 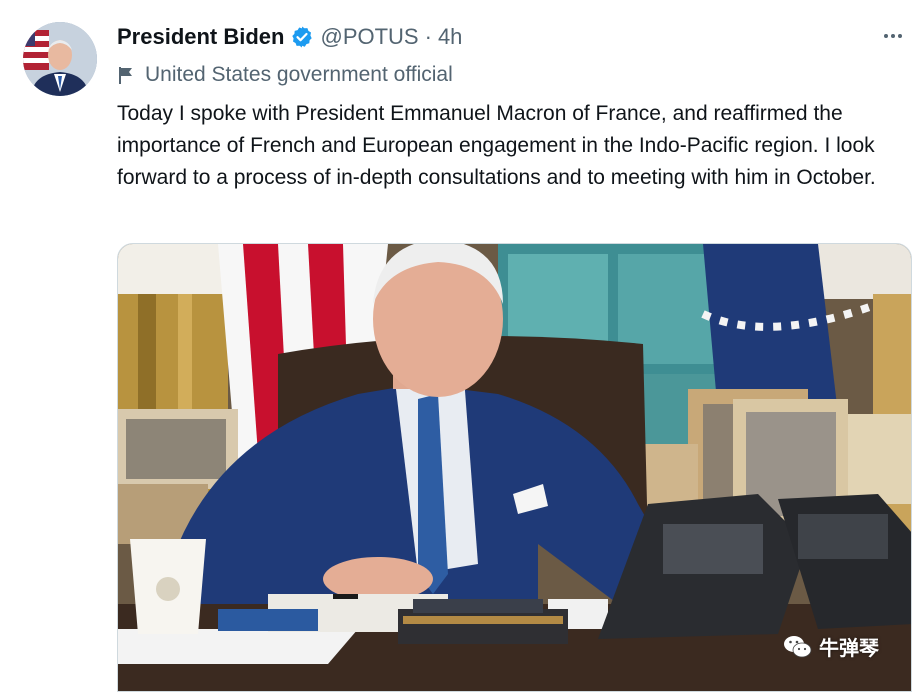 I want to click on author-name: President Biden, so click(x=200, y=37).